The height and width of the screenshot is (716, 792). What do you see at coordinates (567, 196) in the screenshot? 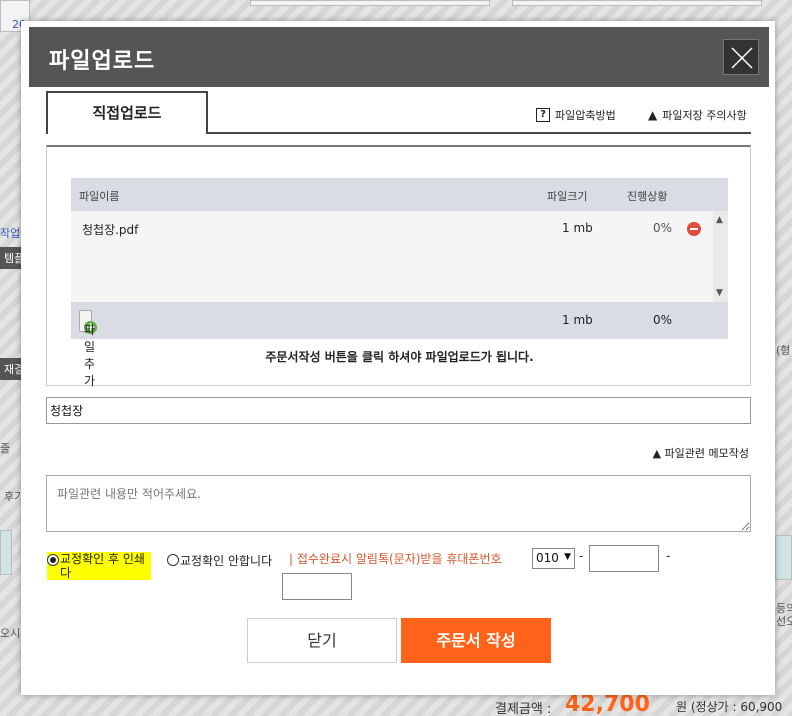
I see `column-header-size: 파일크기` at bounding box center [567, 196].